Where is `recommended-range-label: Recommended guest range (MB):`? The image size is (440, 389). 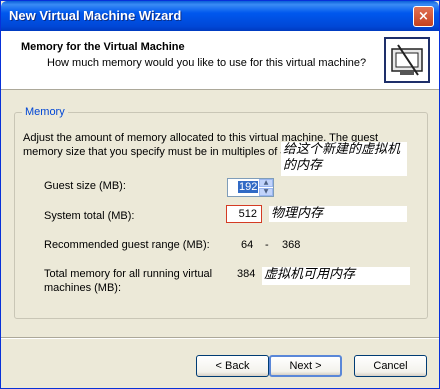
recommended-range-label: Recommended guest range (MB): is located at coordinates (127, 245).